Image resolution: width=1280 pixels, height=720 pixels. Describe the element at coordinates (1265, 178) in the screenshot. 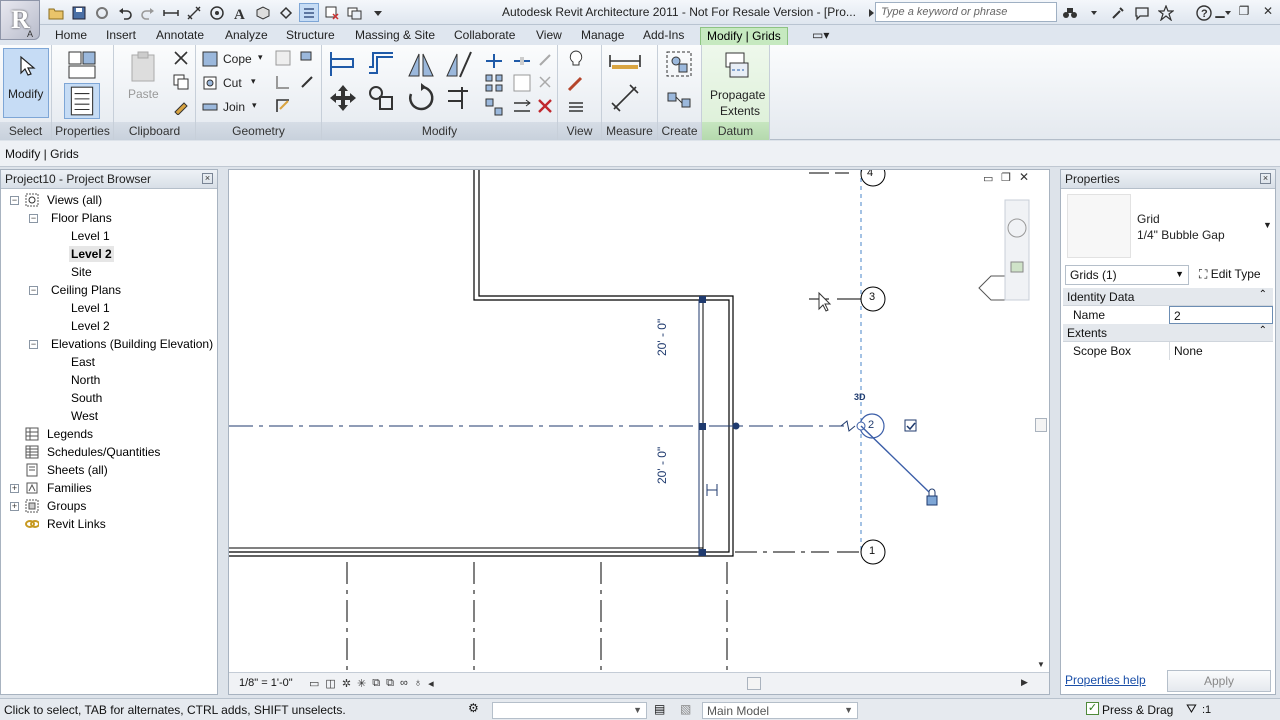

I see `close-icon: ×` at that location.